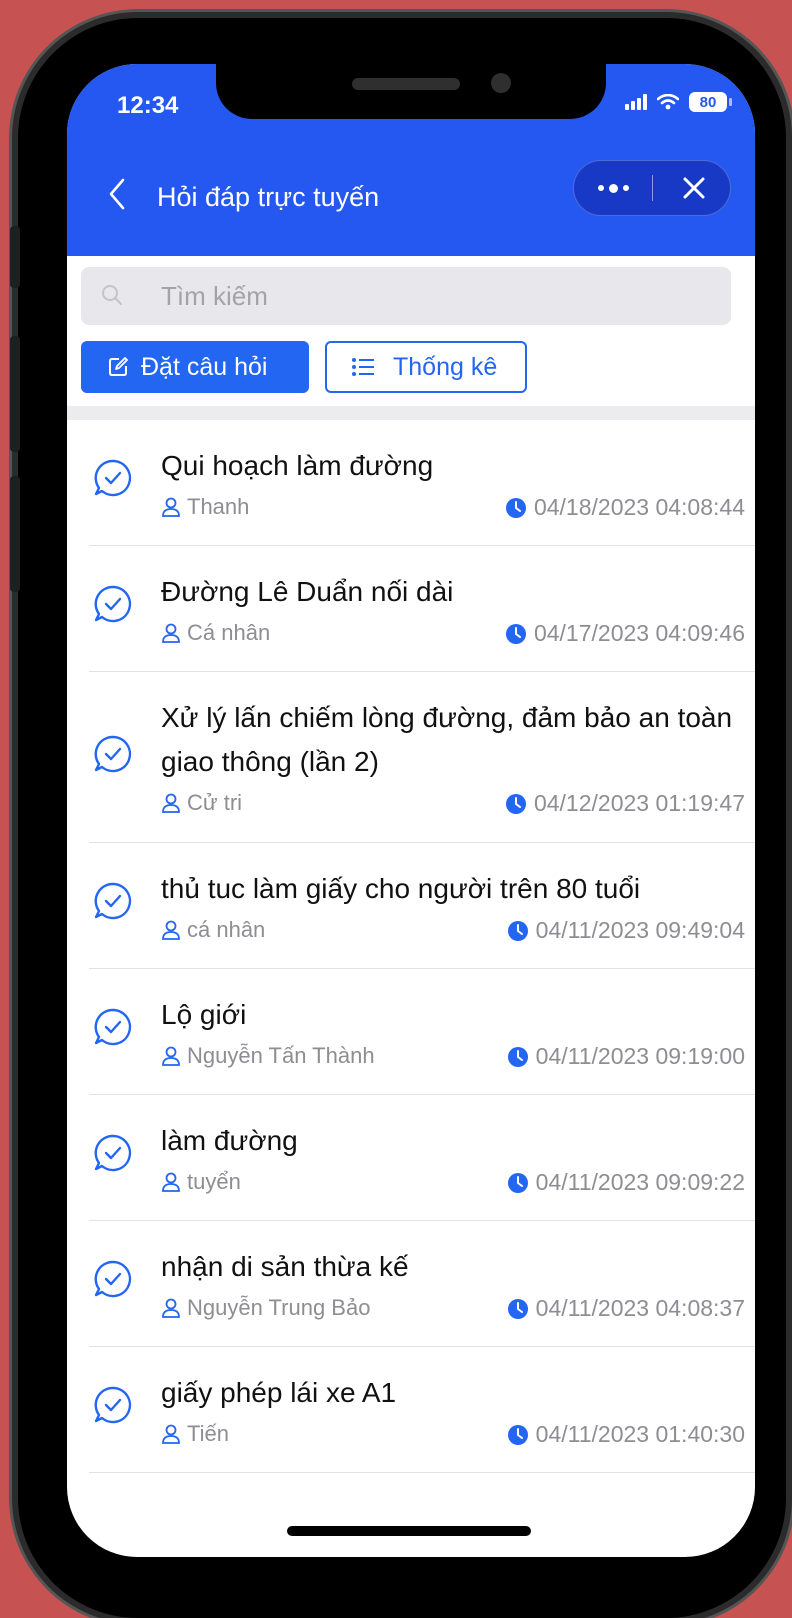  I want to click on search-bar, so click(406, 296).